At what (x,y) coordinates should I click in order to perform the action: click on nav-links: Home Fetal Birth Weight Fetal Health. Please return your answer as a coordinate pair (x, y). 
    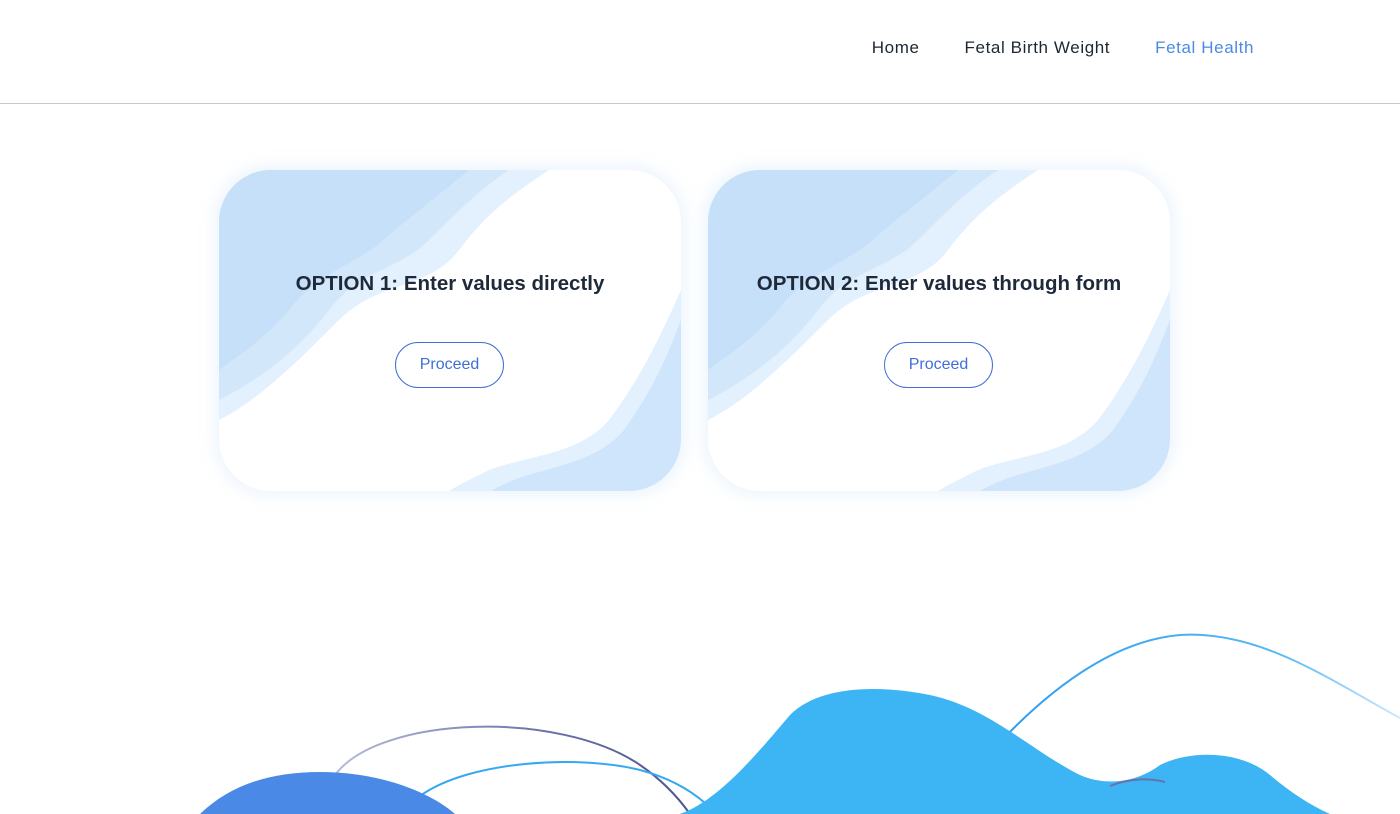
    Looking at the image, I should click on (1040, 48).